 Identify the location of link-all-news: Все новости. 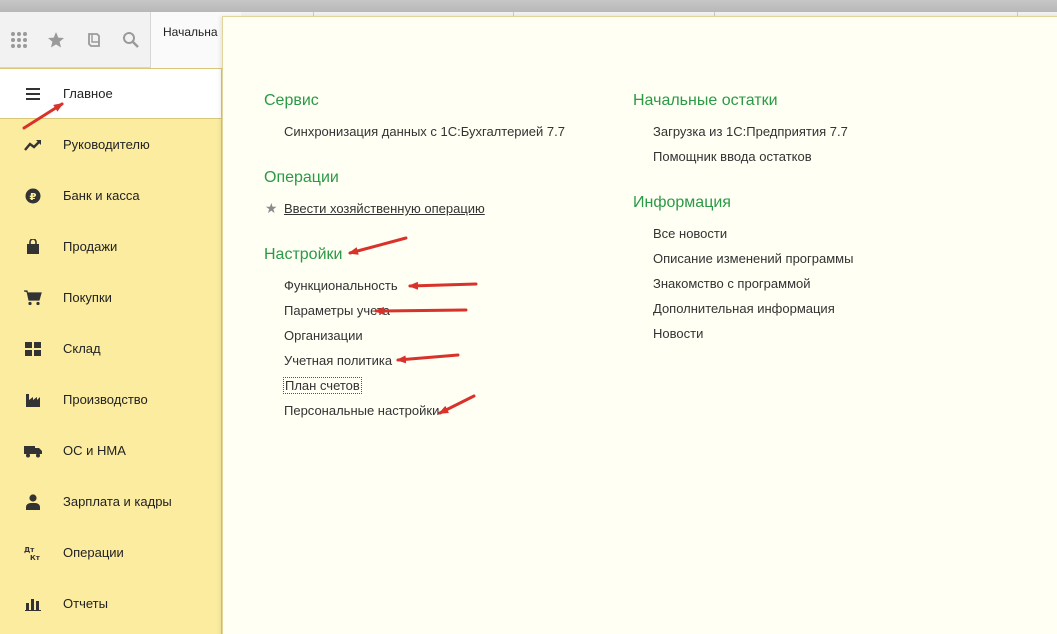
(690, 233).